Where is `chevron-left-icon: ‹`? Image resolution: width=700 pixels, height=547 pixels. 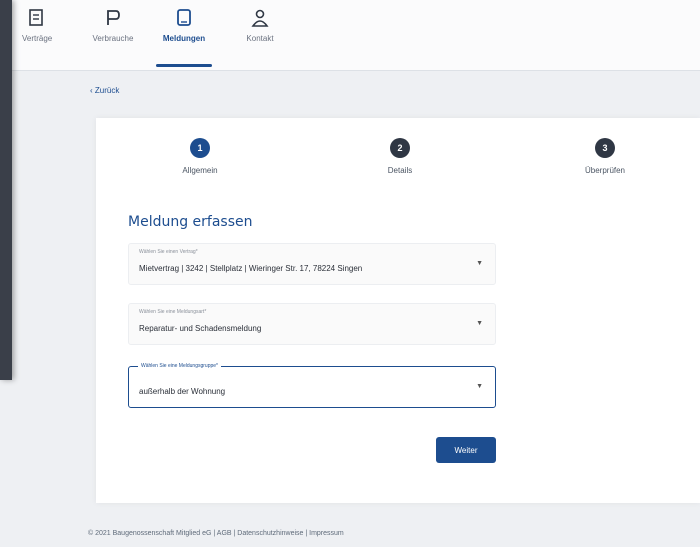
chevron-left-icon: ‹ is located at coordinates (91, 90).